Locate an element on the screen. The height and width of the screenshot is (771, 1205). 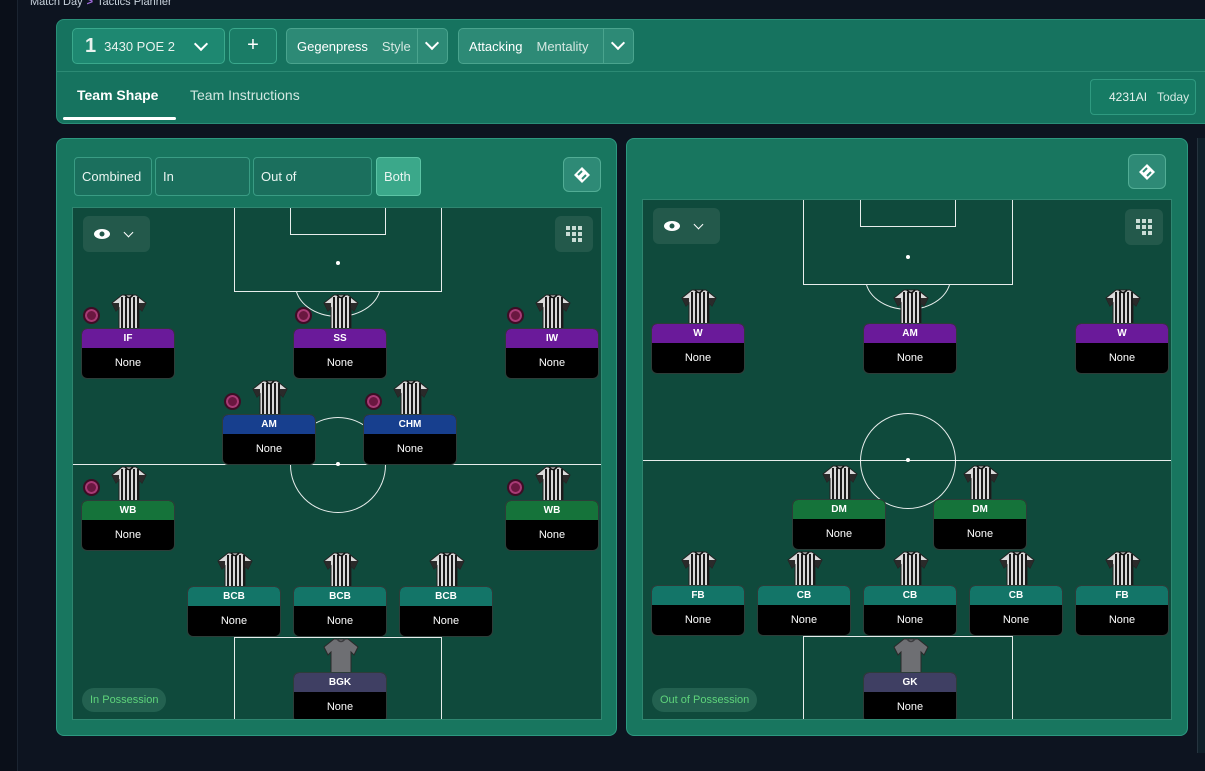
player-slot-ss: SS None is located at coordinates (340, 336).